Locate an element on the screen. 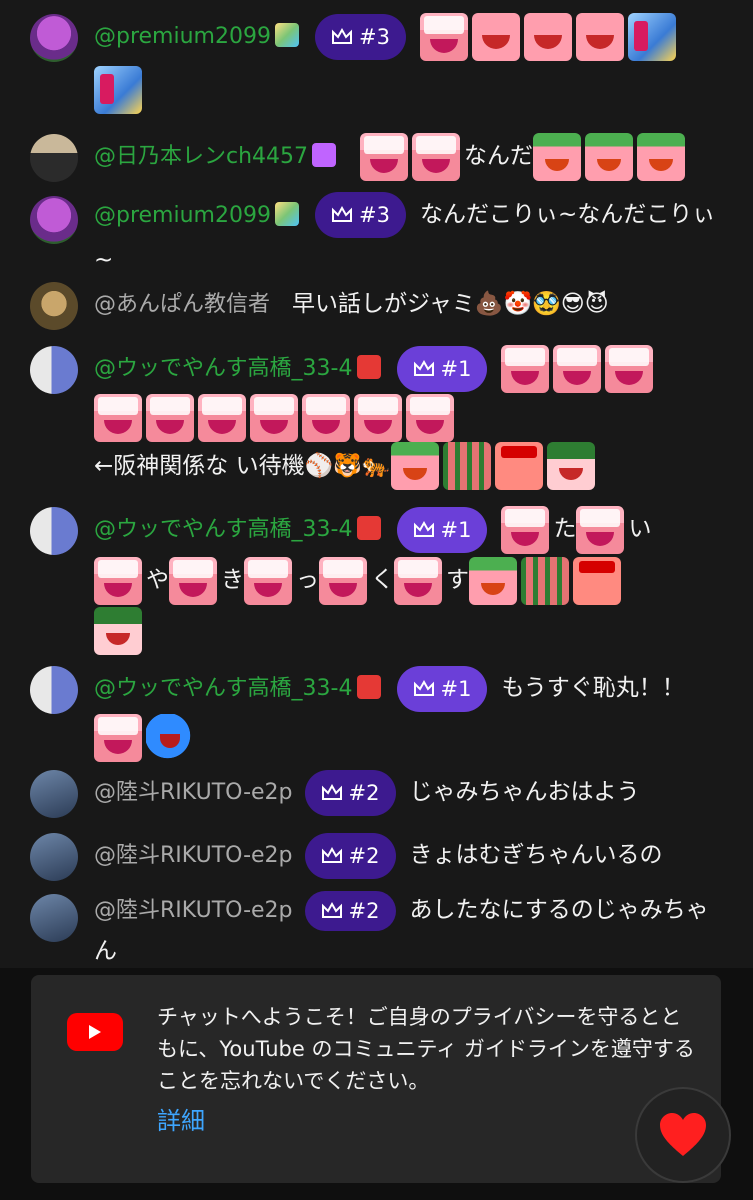  chat-message: @あんぱん教信者 早い話しがジャミ💩🤡🥸😎😈 is located at coordinates (379, 304).